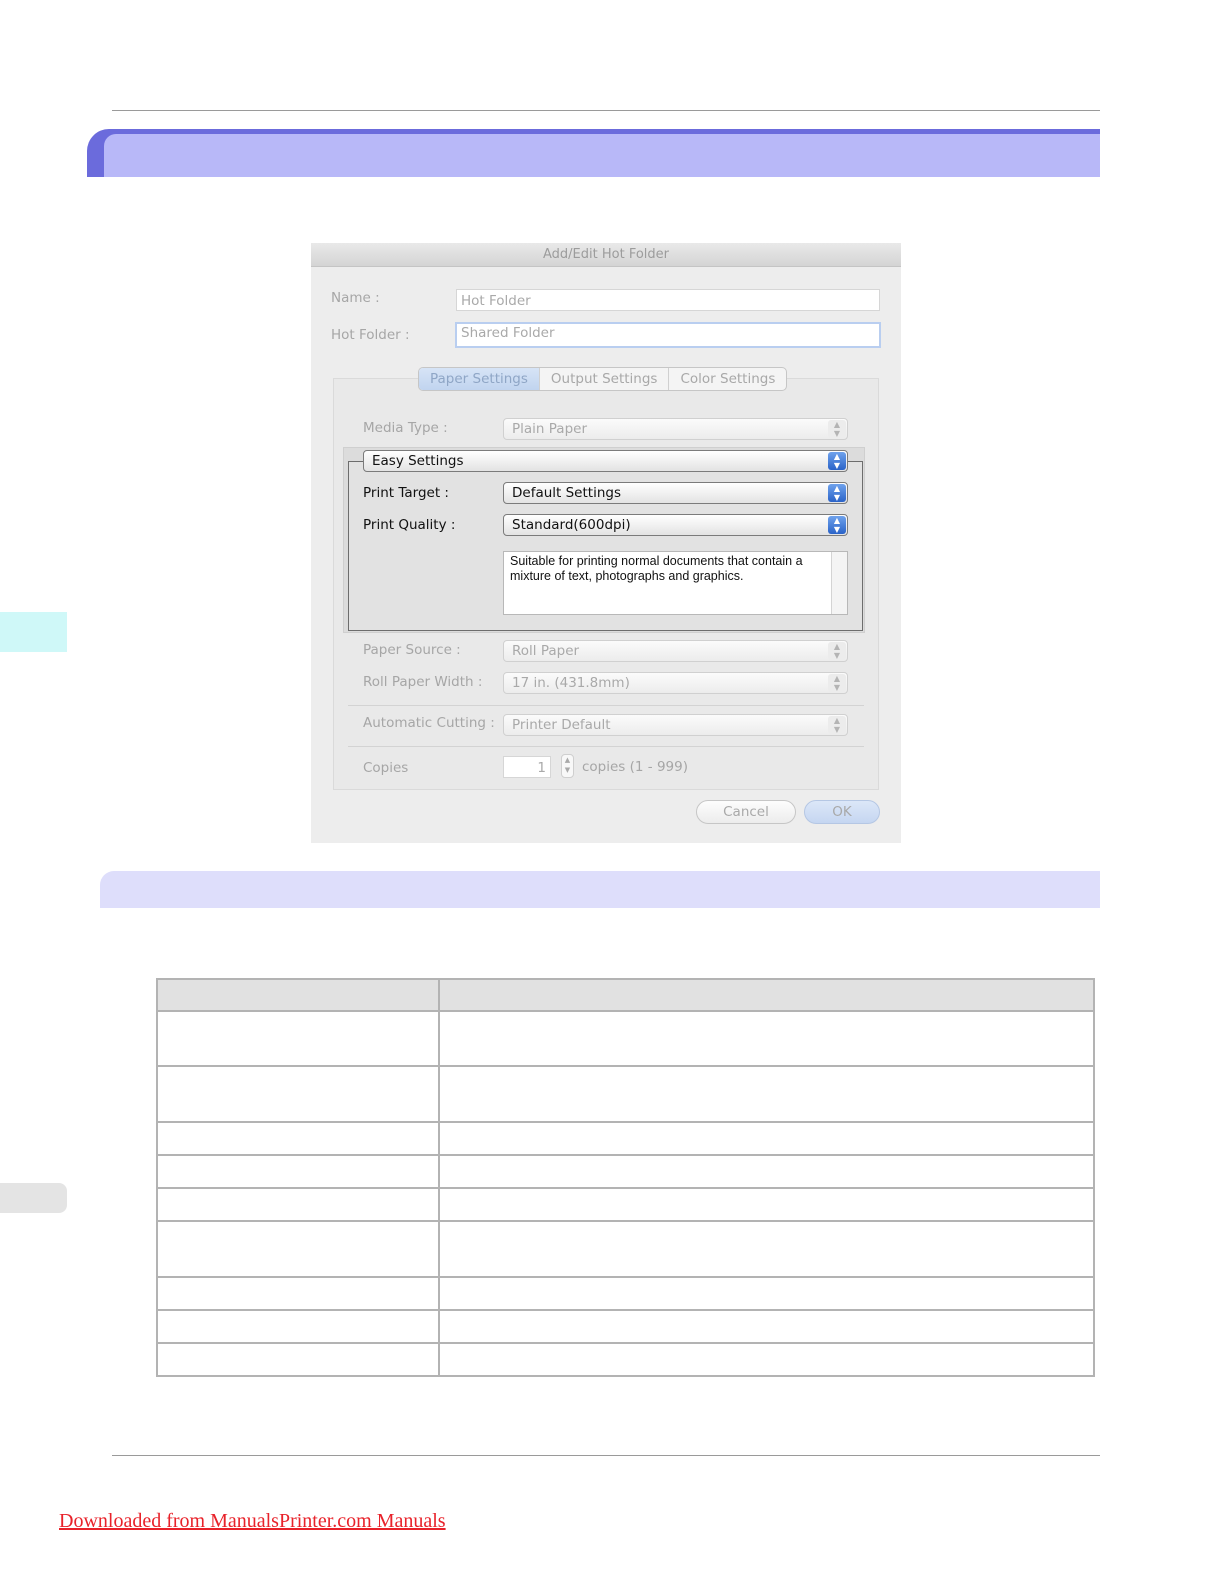 Image resolution: width=1224 pixels, height=1584 pixels. What do you see at coordinates (418, 461) in the screenshot?
I see `easy-settings-value: Easy Settings` at bounding box center [418, 461].